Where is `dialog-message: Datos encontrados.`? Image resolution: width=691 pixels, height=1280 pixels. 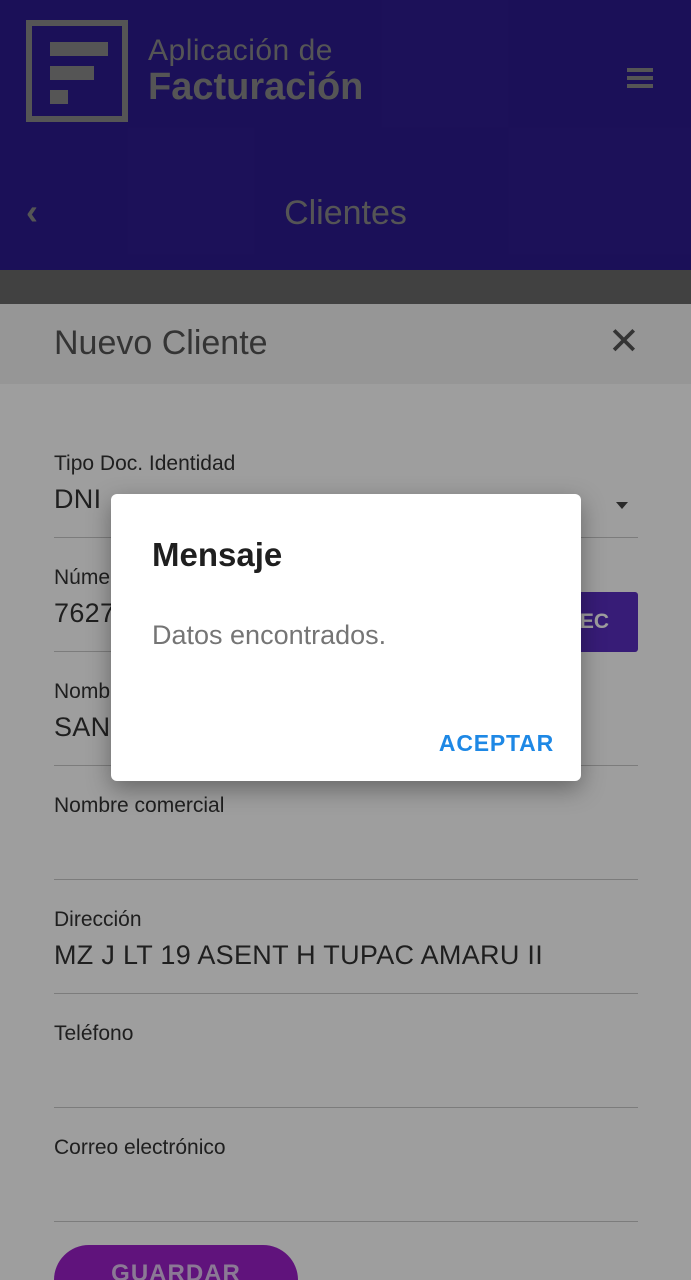 dialog-message: Datos encontrados. is located at coordinates (269, 635).